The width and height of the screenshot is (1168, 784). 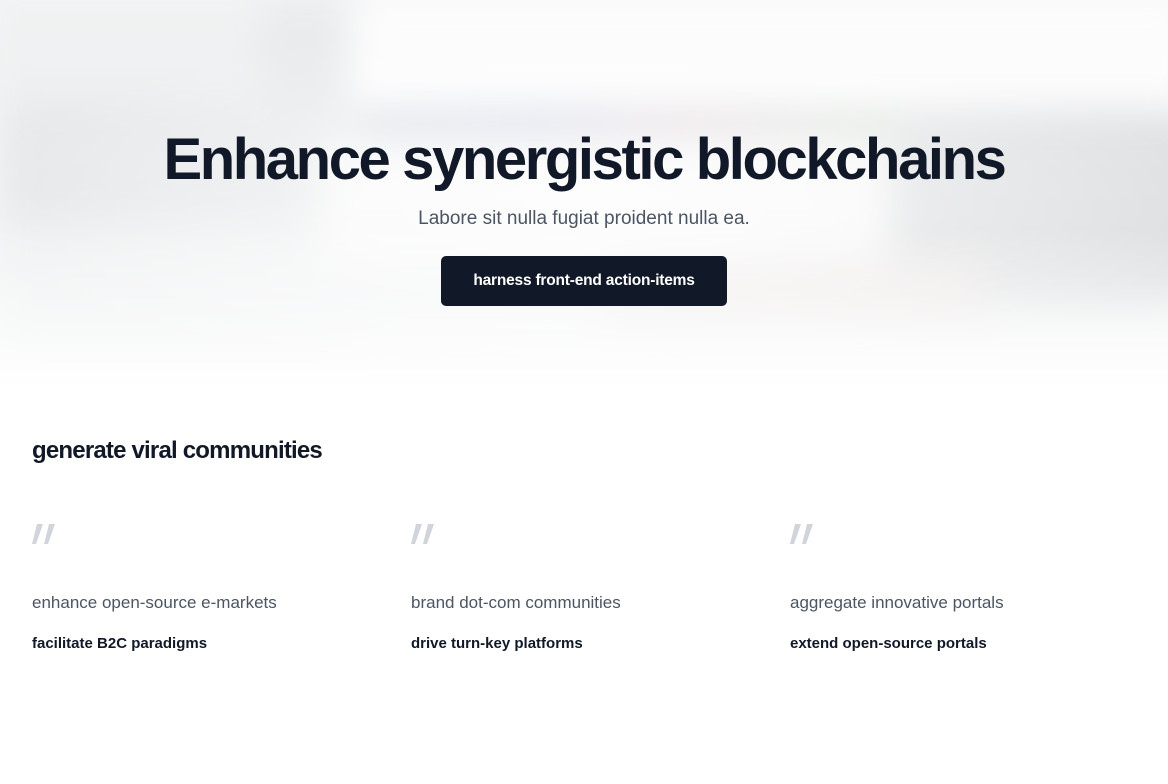 I want to click on testimonial-author: facilitate B2C paradigms, so click(x=120, y=643).